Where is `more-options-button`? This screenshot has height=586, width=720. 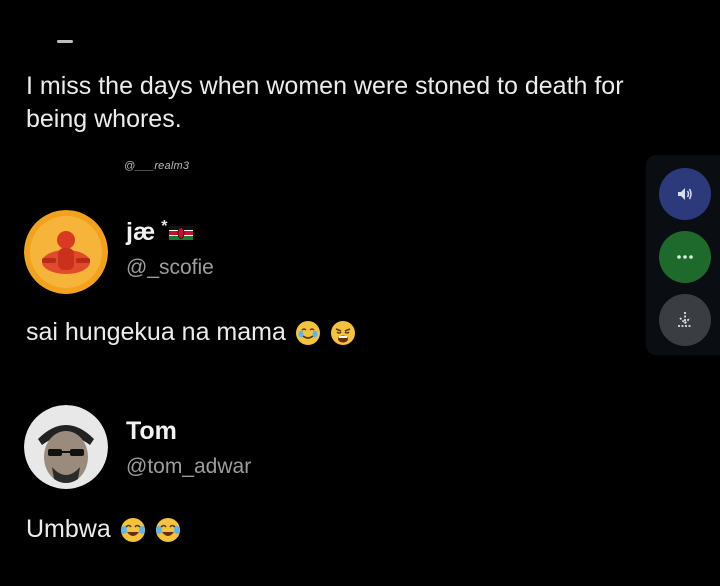 more-options-button is located at coordinates (685, 257).